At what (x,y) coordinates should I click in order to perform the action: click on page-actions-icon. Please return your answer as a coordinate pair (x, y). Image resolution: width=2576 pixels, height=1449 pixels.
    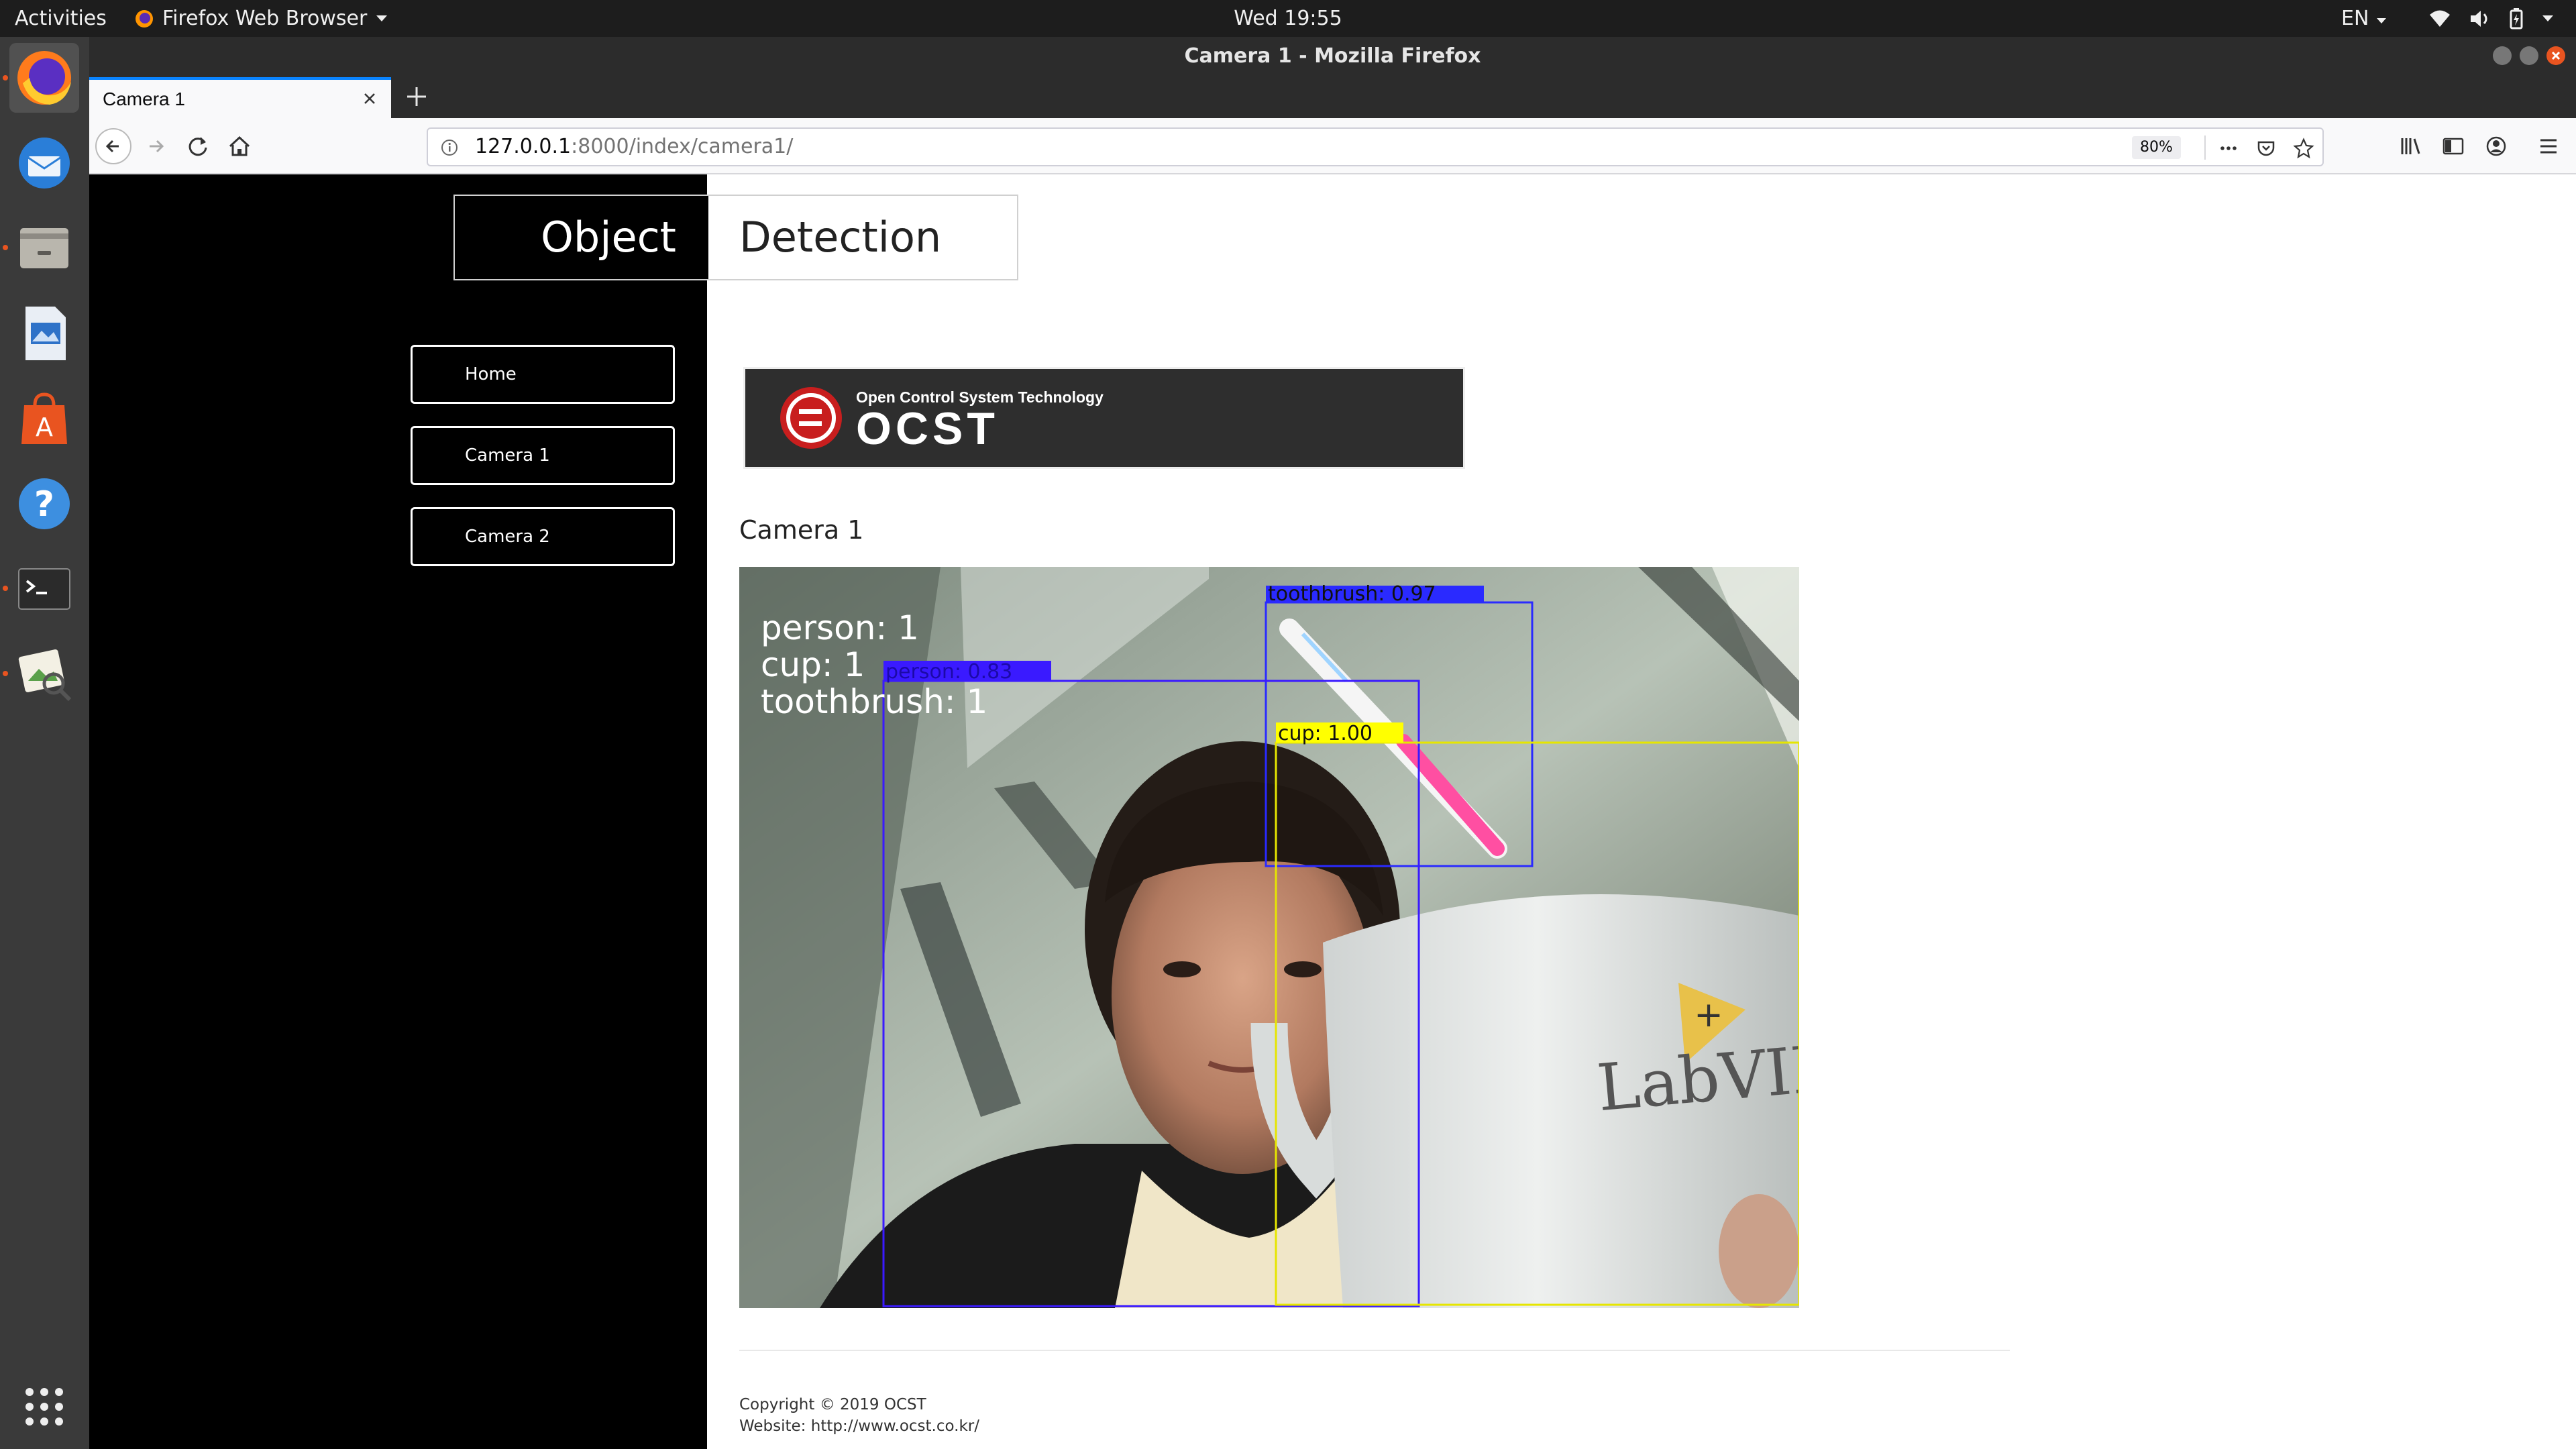
    Looking at the image, I should click on (2228, 148).